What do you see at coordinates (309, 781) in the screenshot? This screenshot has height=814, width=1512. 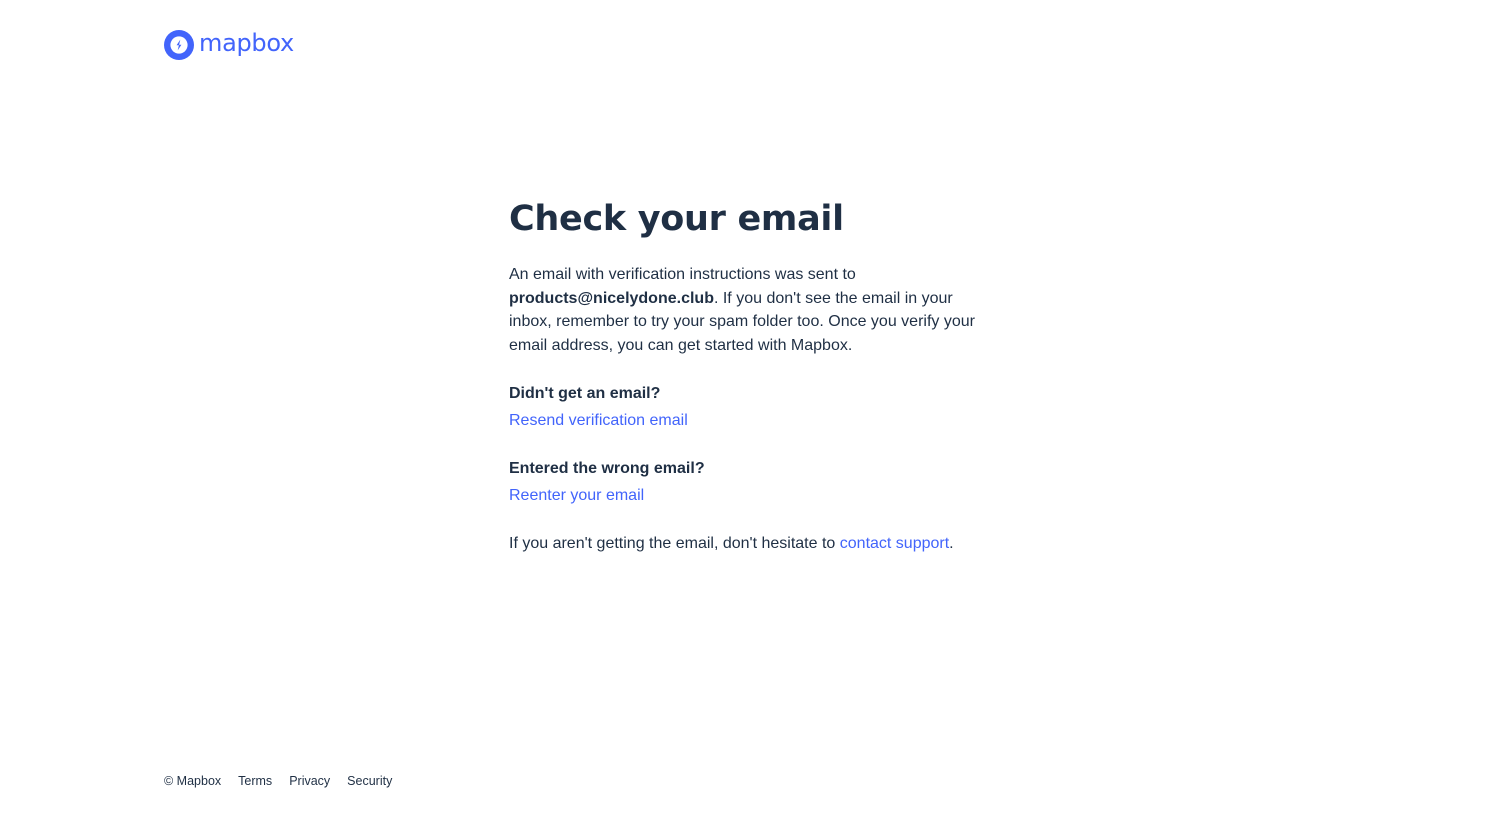 I see `footer-link-privacy: Privacy` at bounding box center [309, 781].